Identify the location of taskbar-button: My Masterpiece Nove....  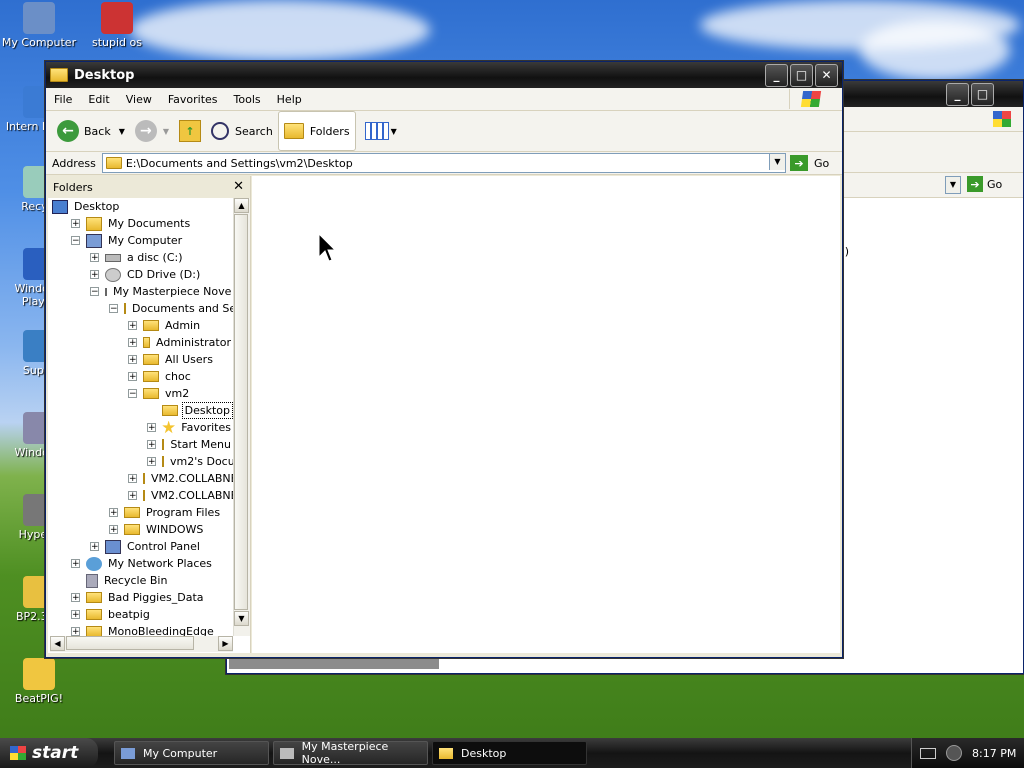
(350, 753).